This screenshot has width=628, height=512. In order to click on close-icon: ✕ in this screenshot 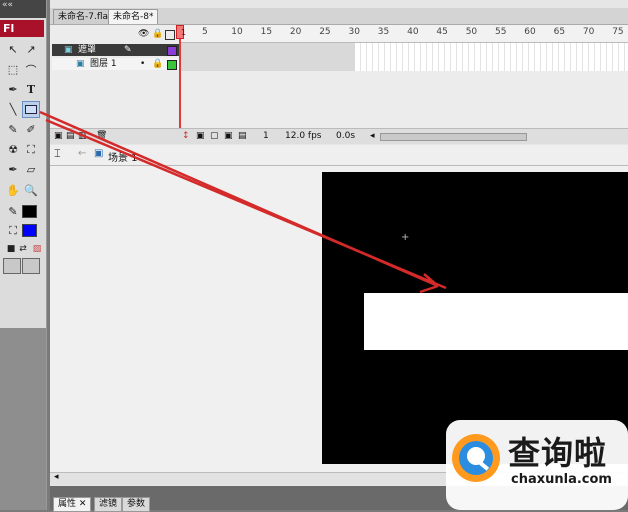, I will do `click(83, 504)`.